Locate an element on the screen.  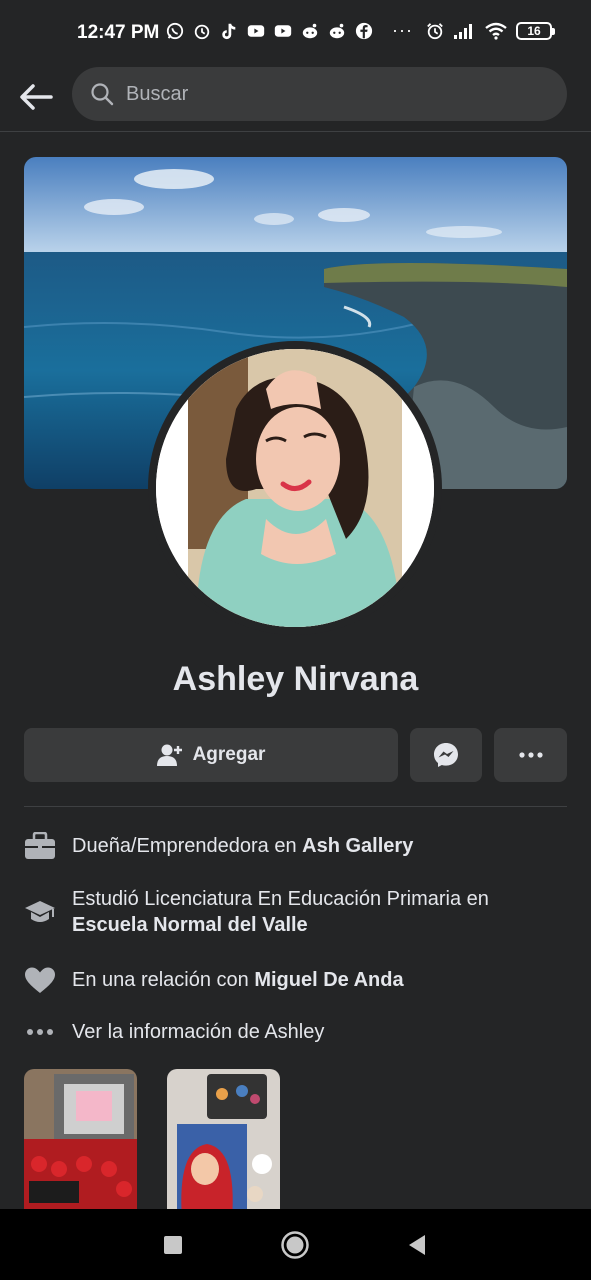
more-options-button is located at coordinates (530, 755).